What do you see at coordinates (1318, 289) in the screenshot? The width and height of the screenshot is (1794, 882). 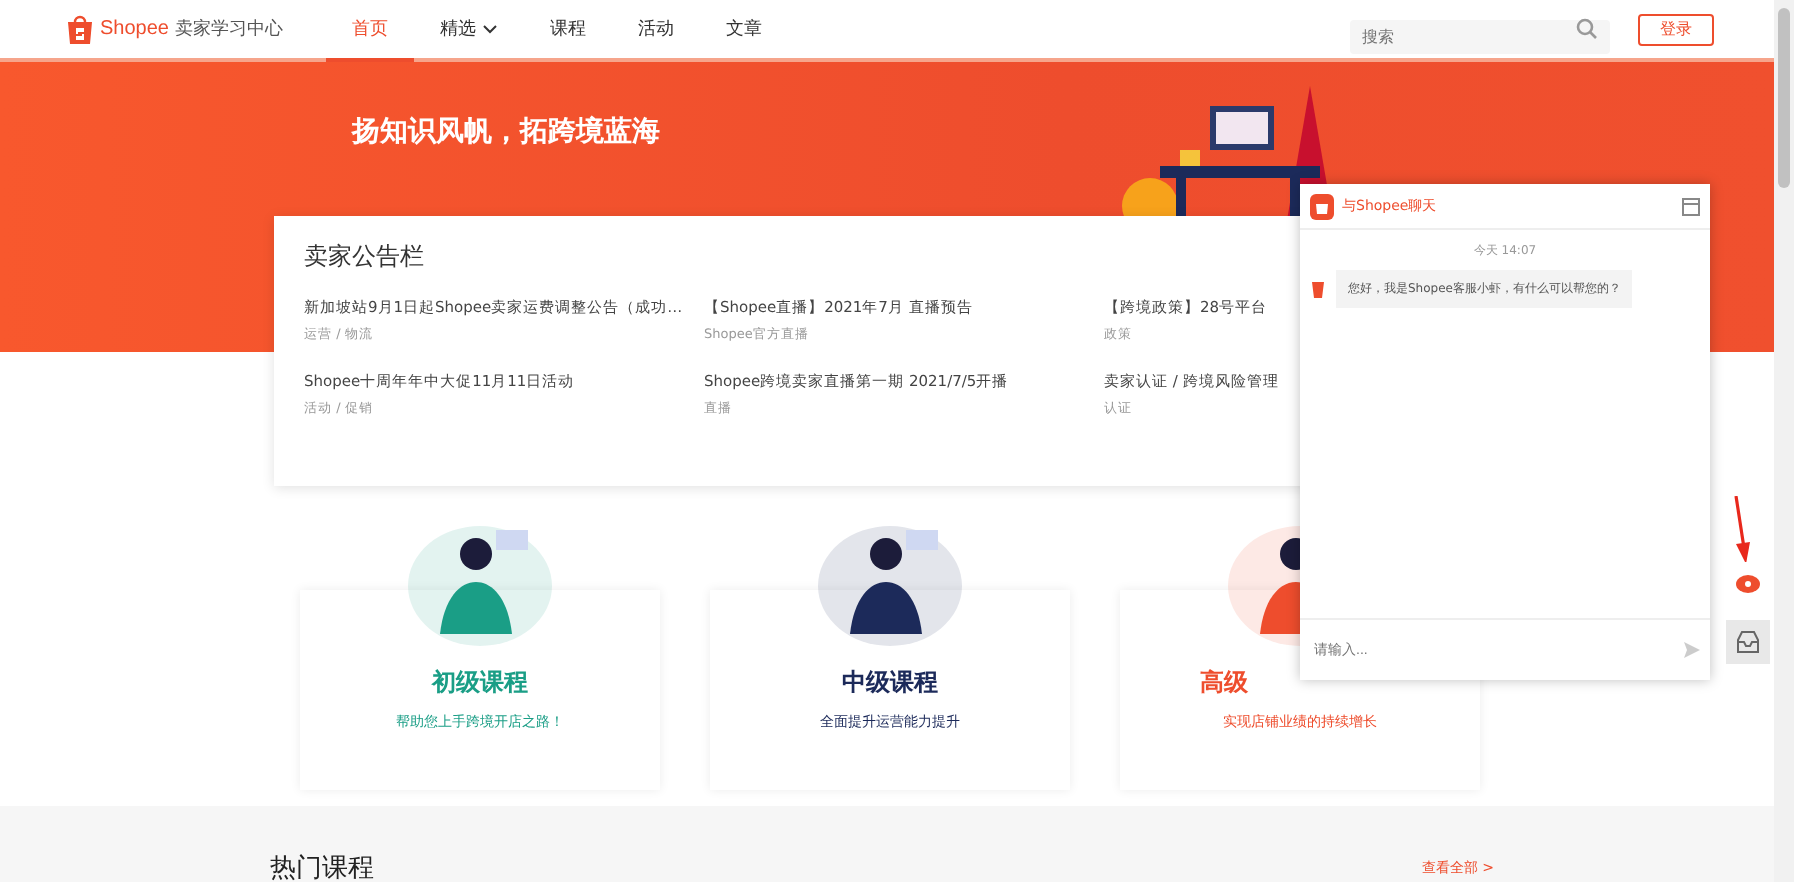 I see `agent-avatar-icon` at bounding box center [1318, 289].